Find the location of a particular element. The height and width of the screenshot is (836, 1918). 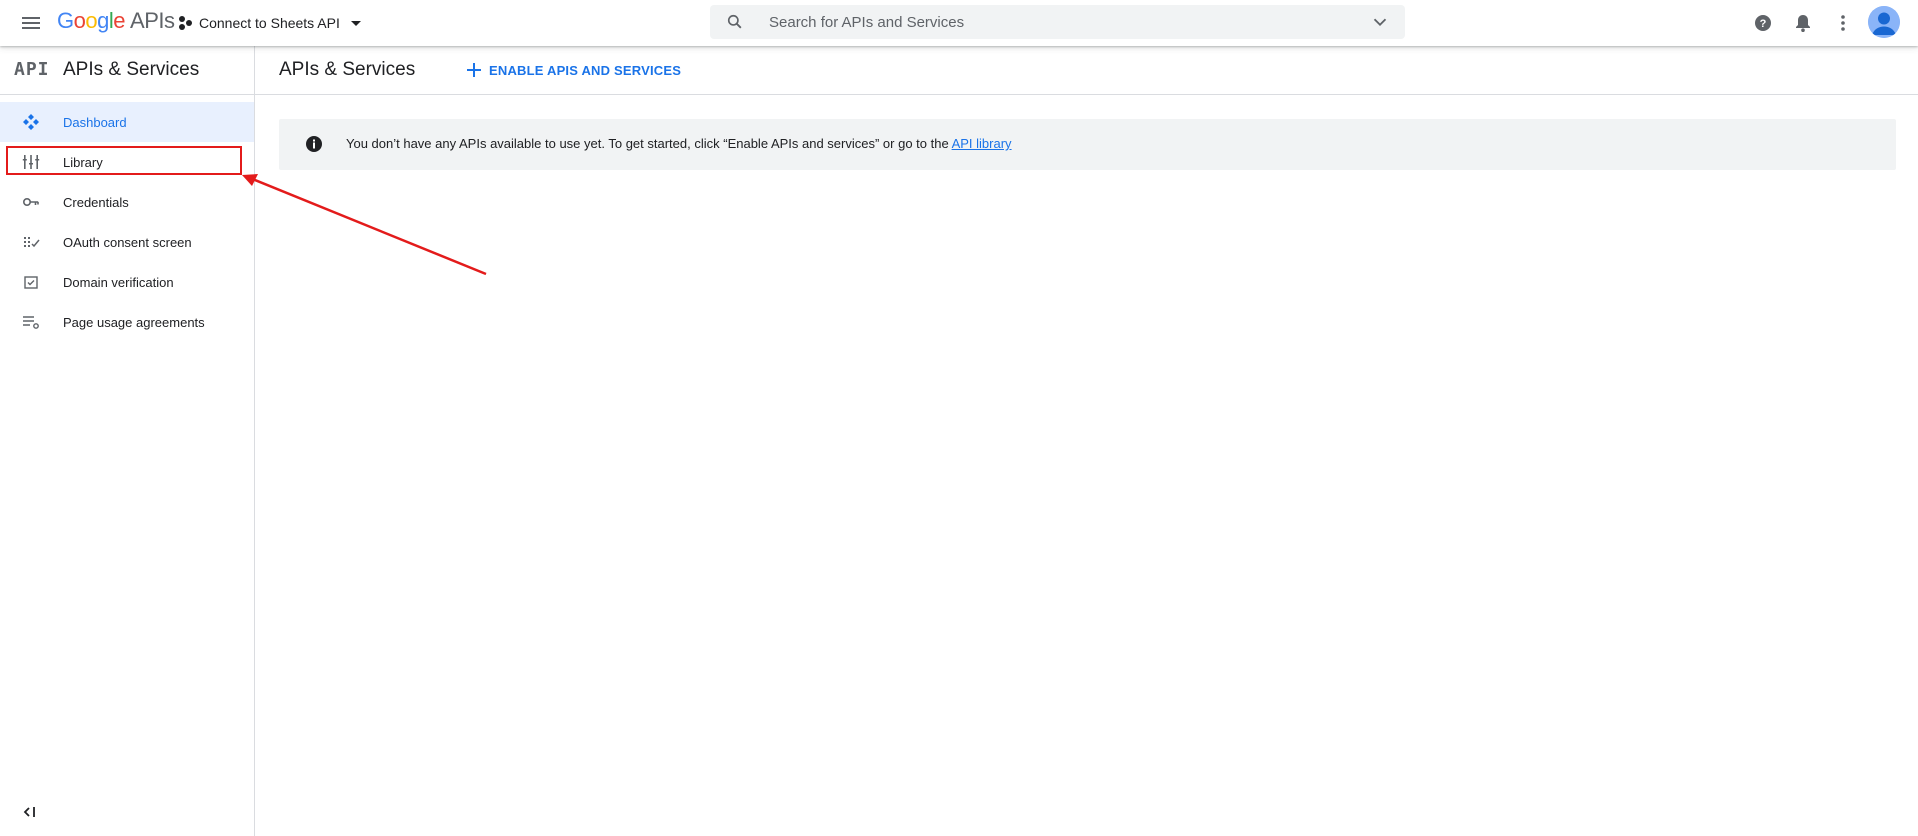

plus-icon is located at coordinates (474, 70).